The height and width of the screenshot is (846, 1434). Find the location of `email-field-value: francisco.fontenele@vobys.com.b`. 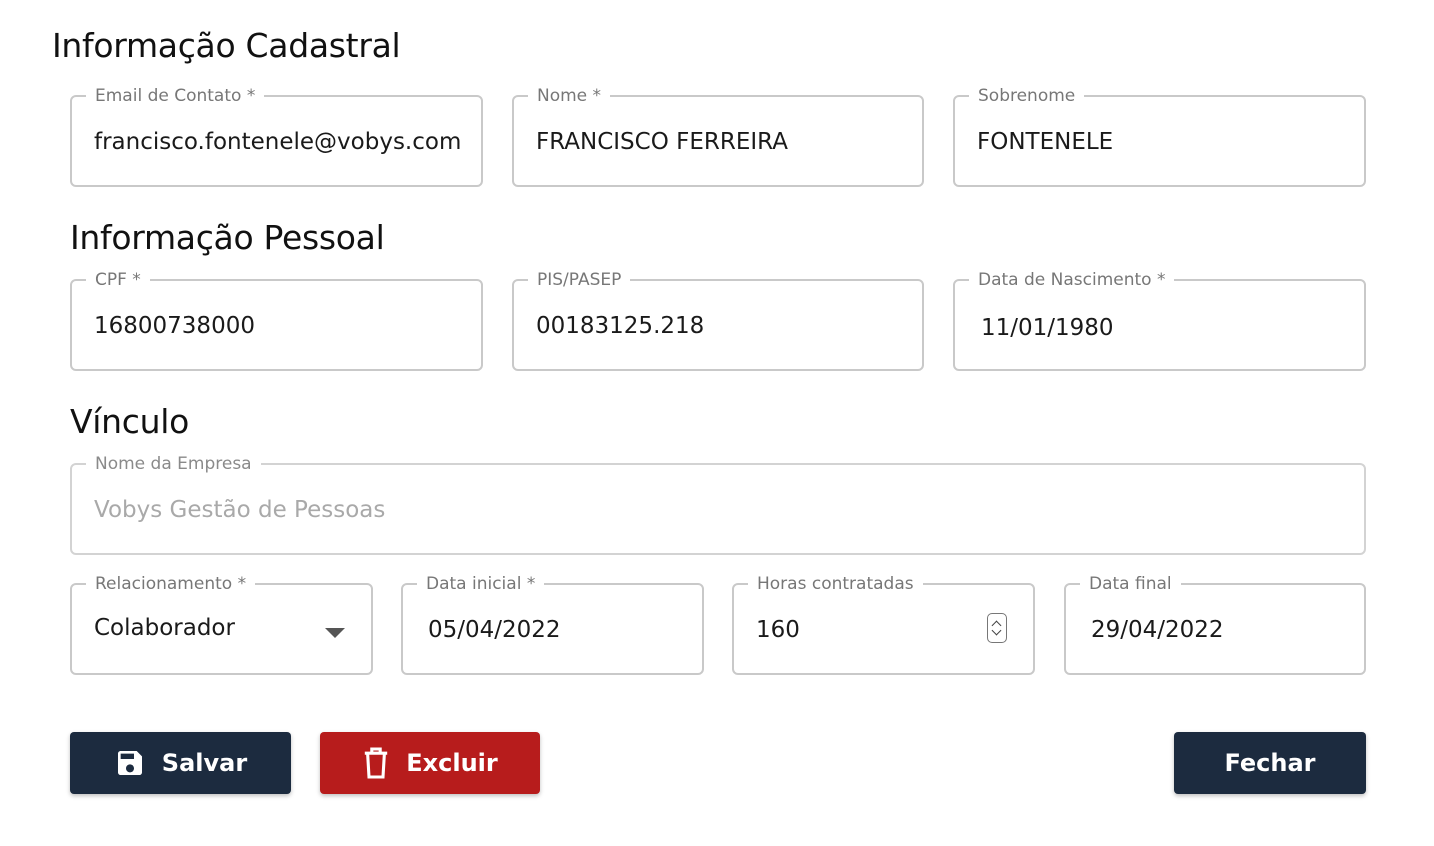

email-field-value: francisco.fontenele@vobys.com.b is located at coordinates (277, 142).